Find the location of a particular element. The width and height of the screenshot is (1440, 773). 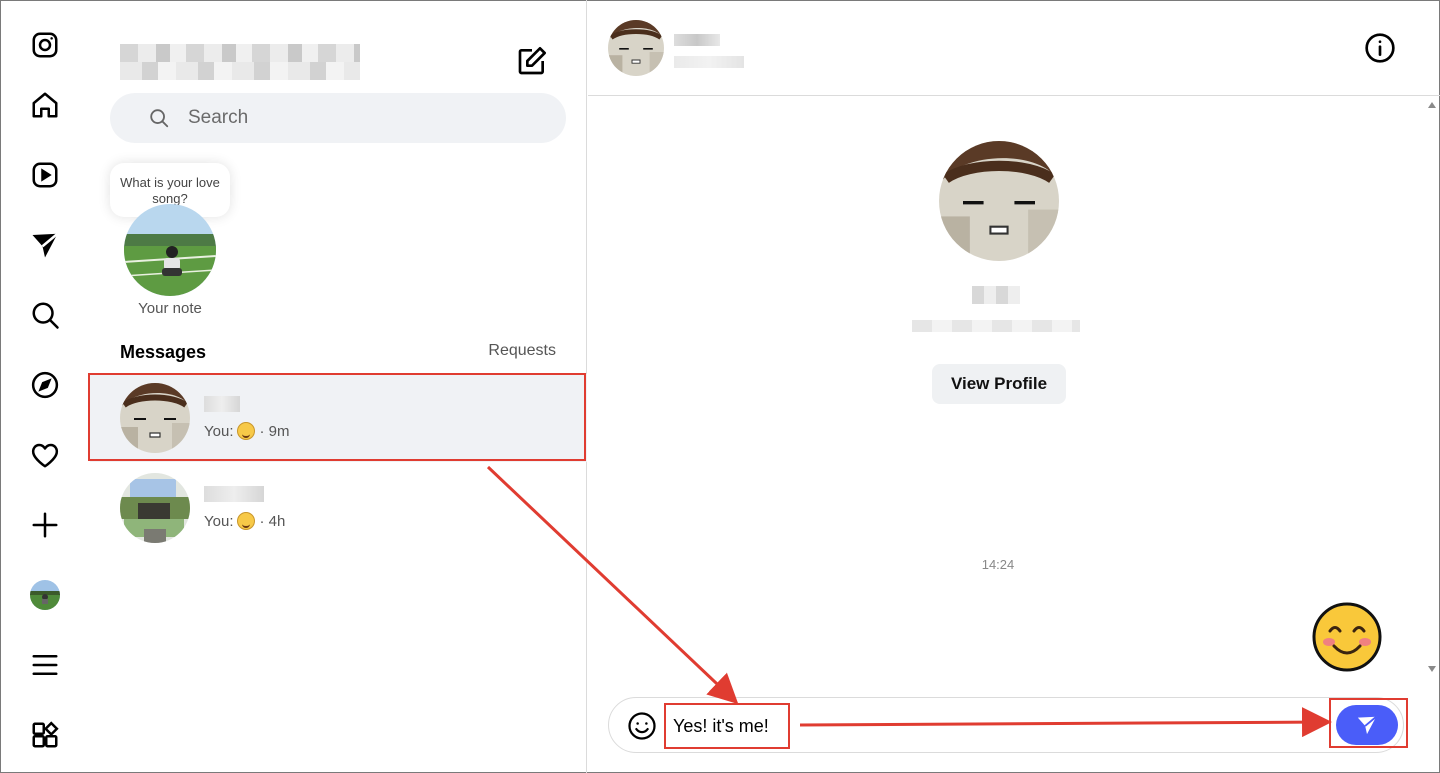

heart-icon is located at coordinates (45, 455).